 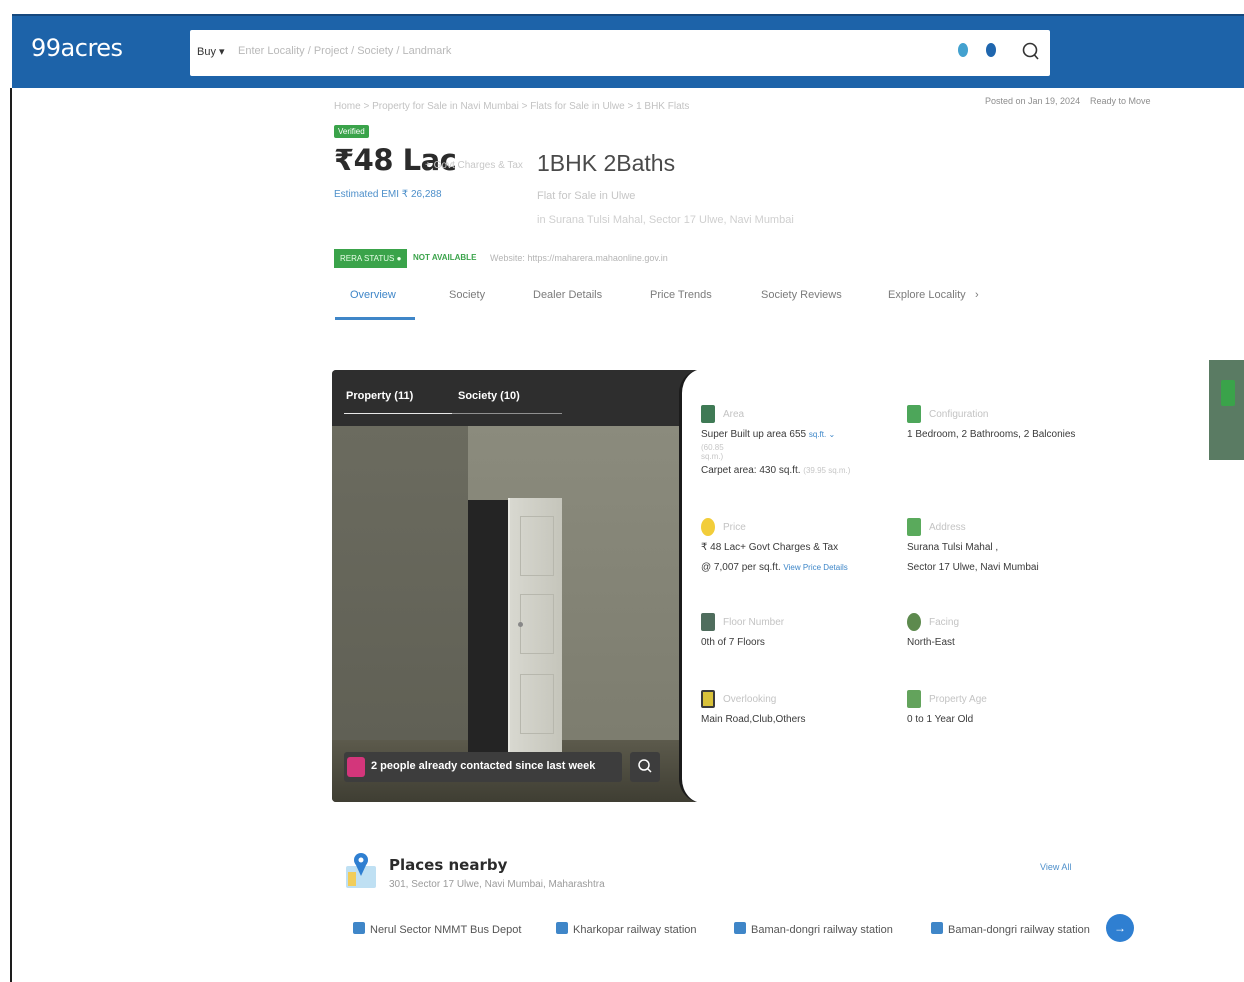 What do you see at coordinates (606, 163) in the screenshot?
I see `configuration-title: 1BHK 2Baths` at bounding box center [606, 163].